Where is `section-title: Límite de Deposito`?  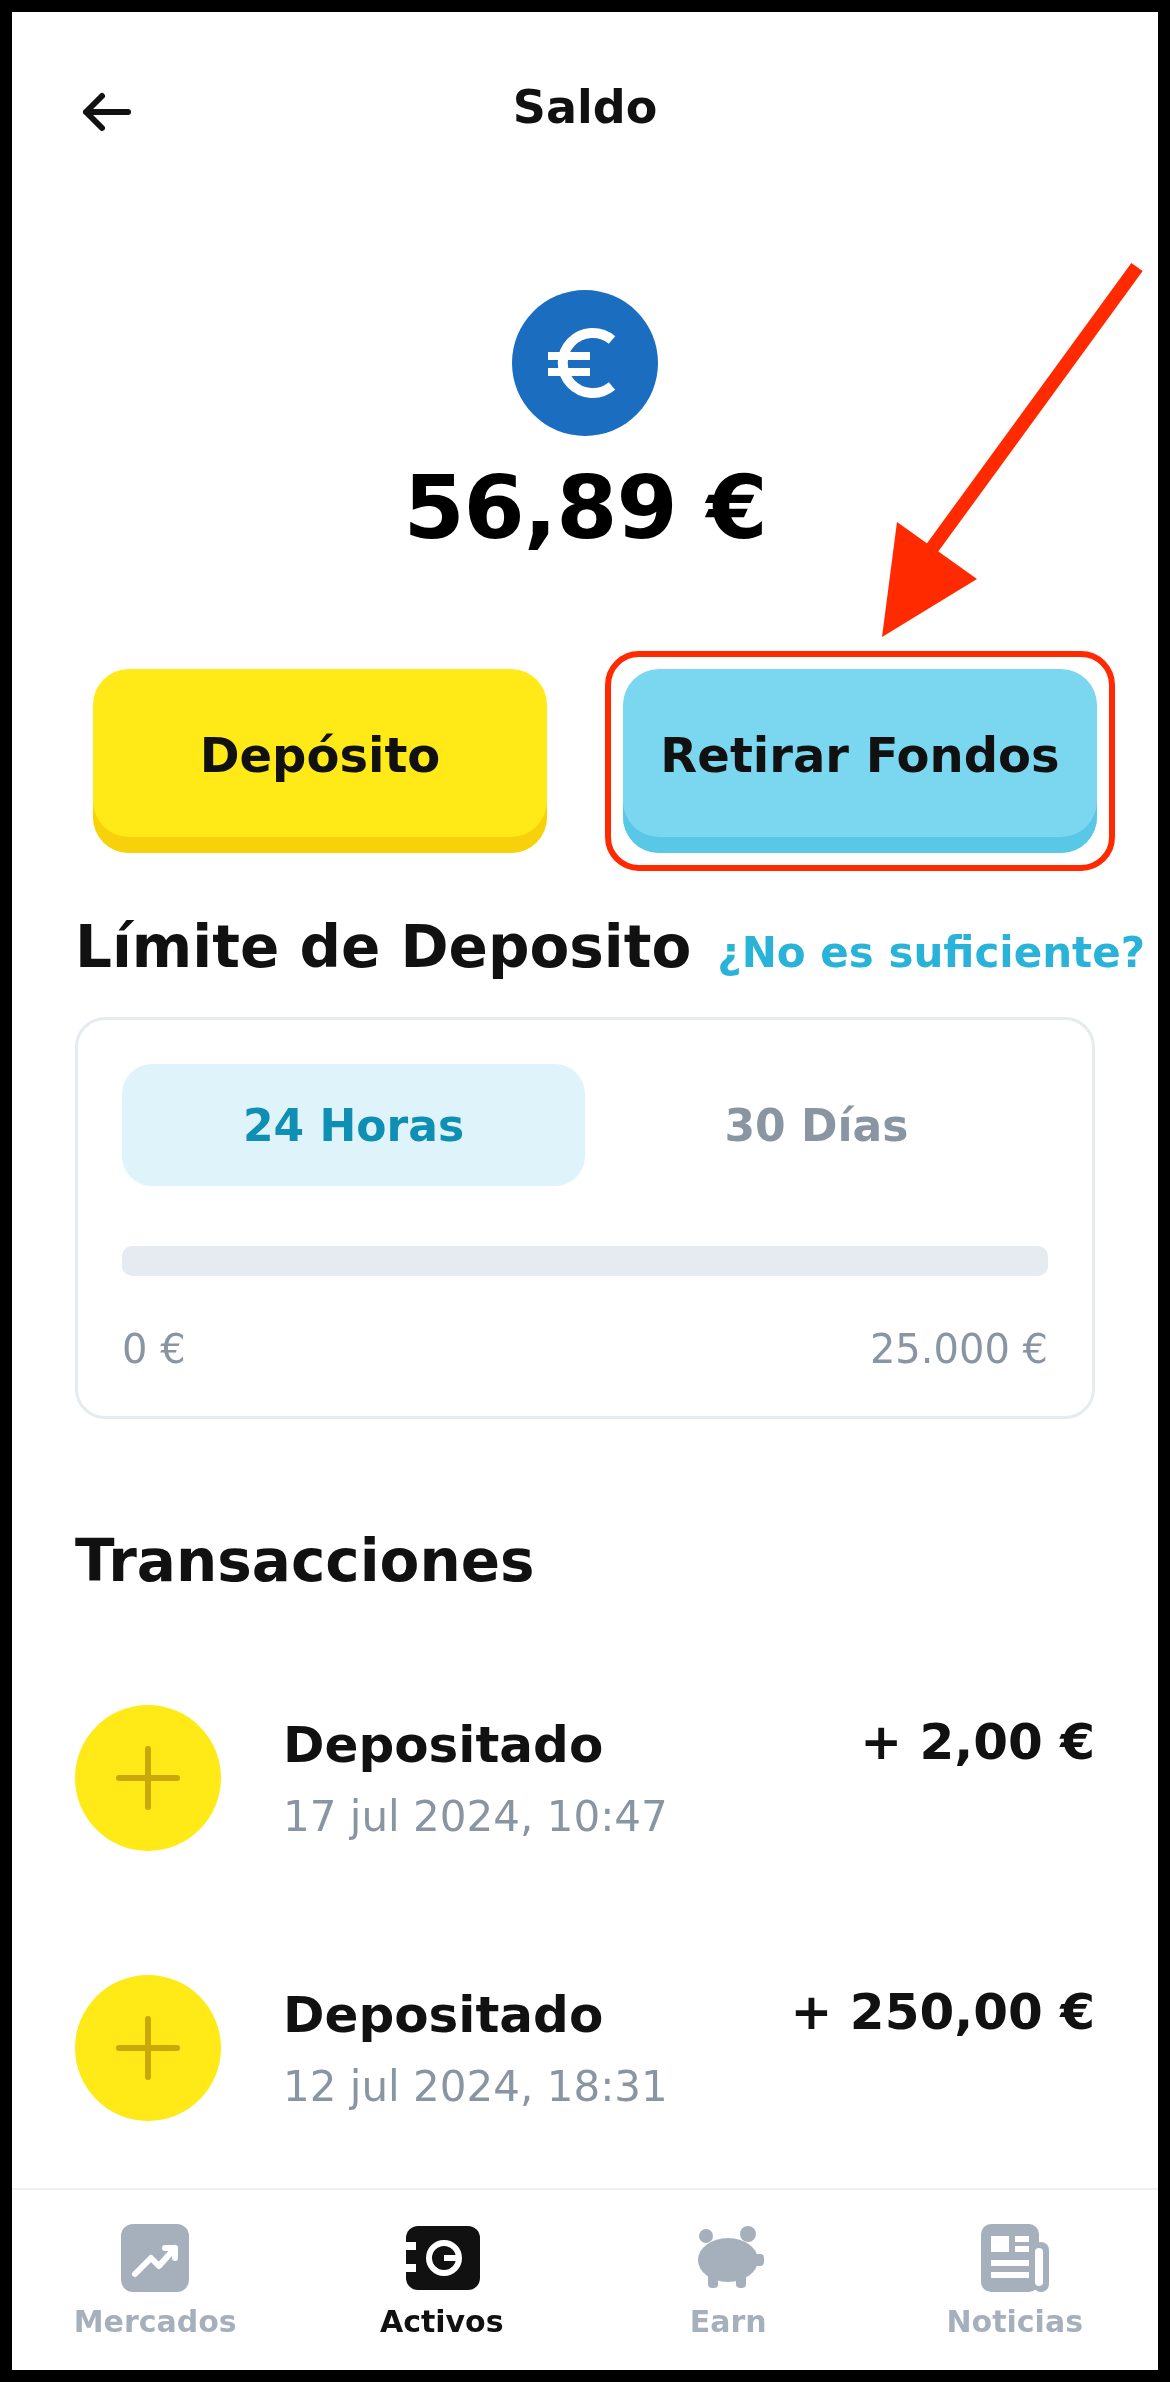
section-title: Límite de Deposito is located at coordinates (383, 947).